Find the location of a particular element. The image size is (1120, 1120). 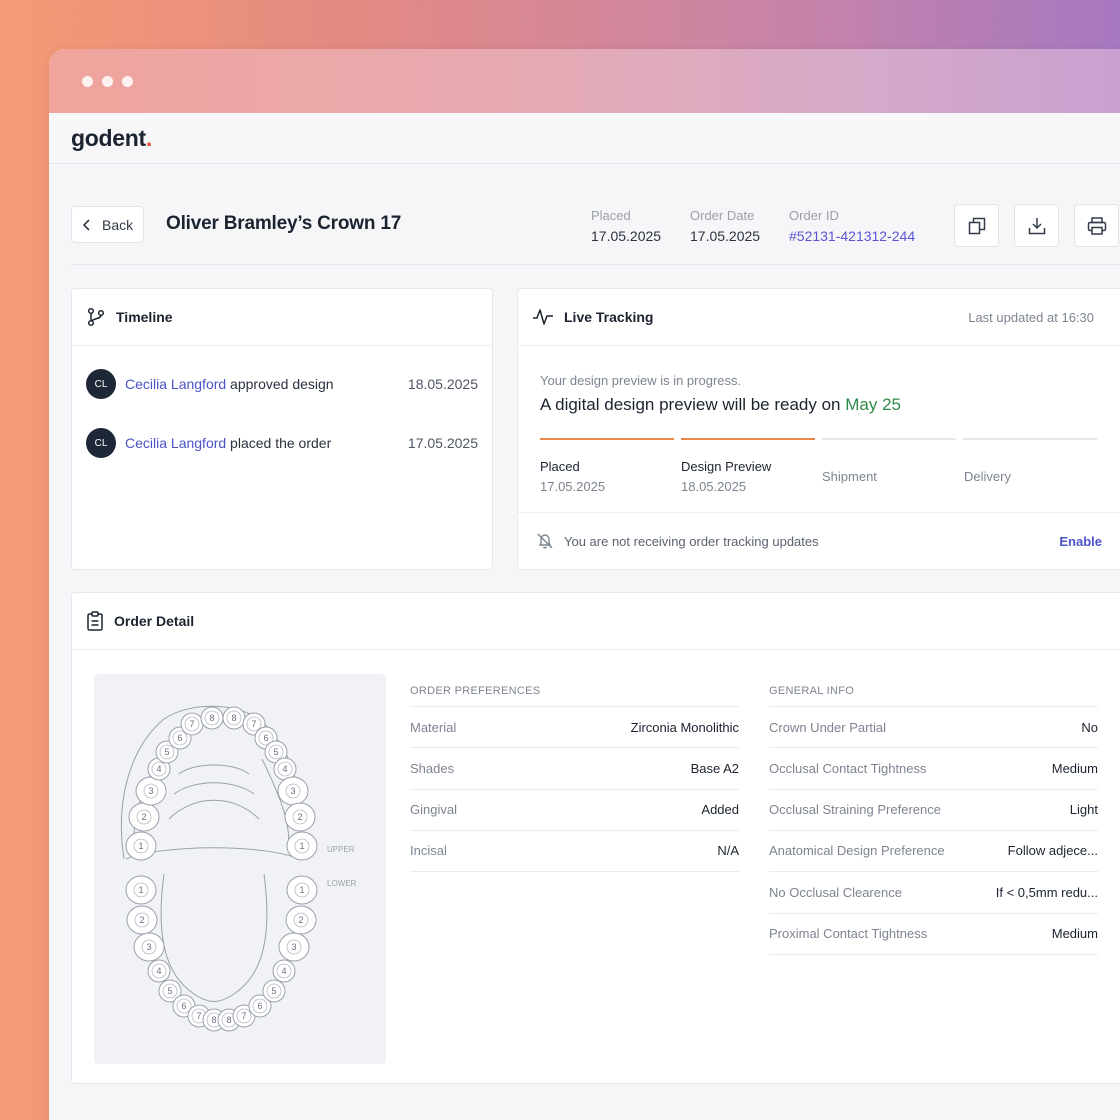

lower-teeth: 1234567 8 8 7654321 is located at coordinates (221, 953).